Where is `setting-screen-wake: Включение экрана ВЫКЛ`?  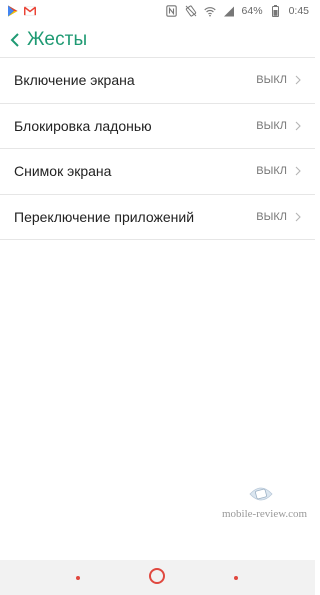
setting-screen-wake: Включение экрана ВЫКЛ is located at coordinates (157, 81).